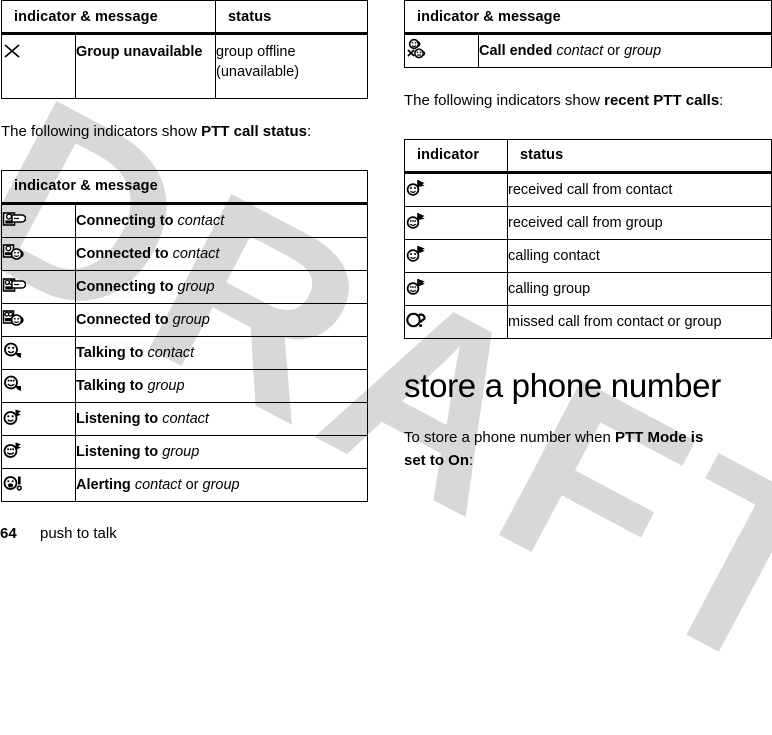  What do you see at coordinates (639, 321) in the screenshot?
I see `status-cell: missed call from contact or group` at bounding box center [639, 321].